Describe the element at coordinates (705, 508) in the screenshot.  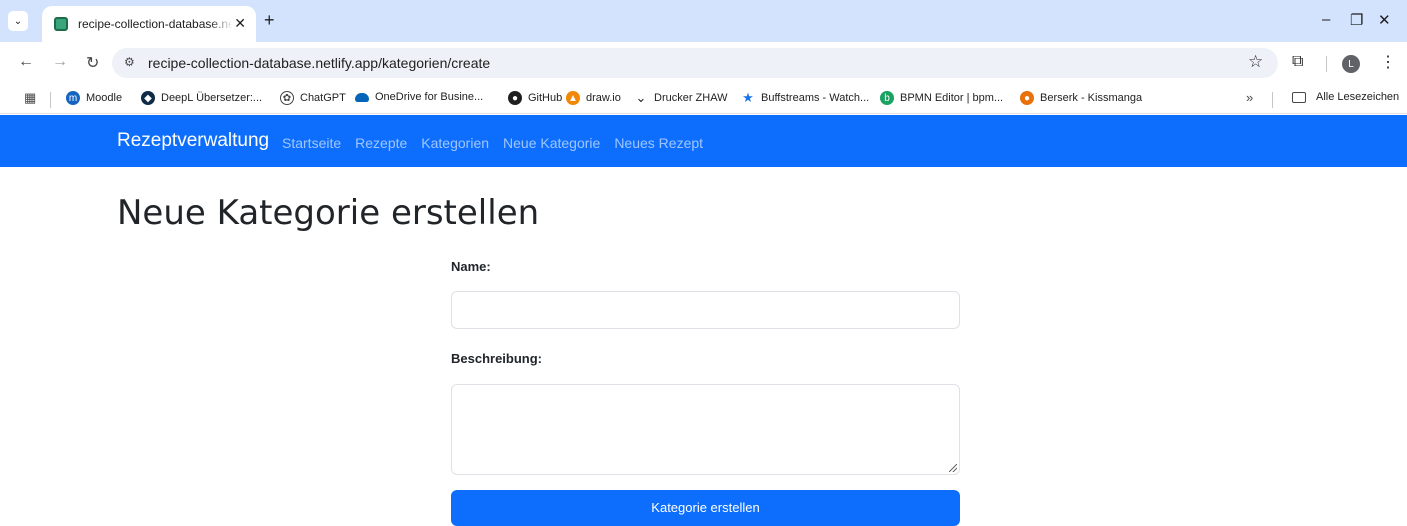
I see `submit-button: Kategorie erstellen` at that location.